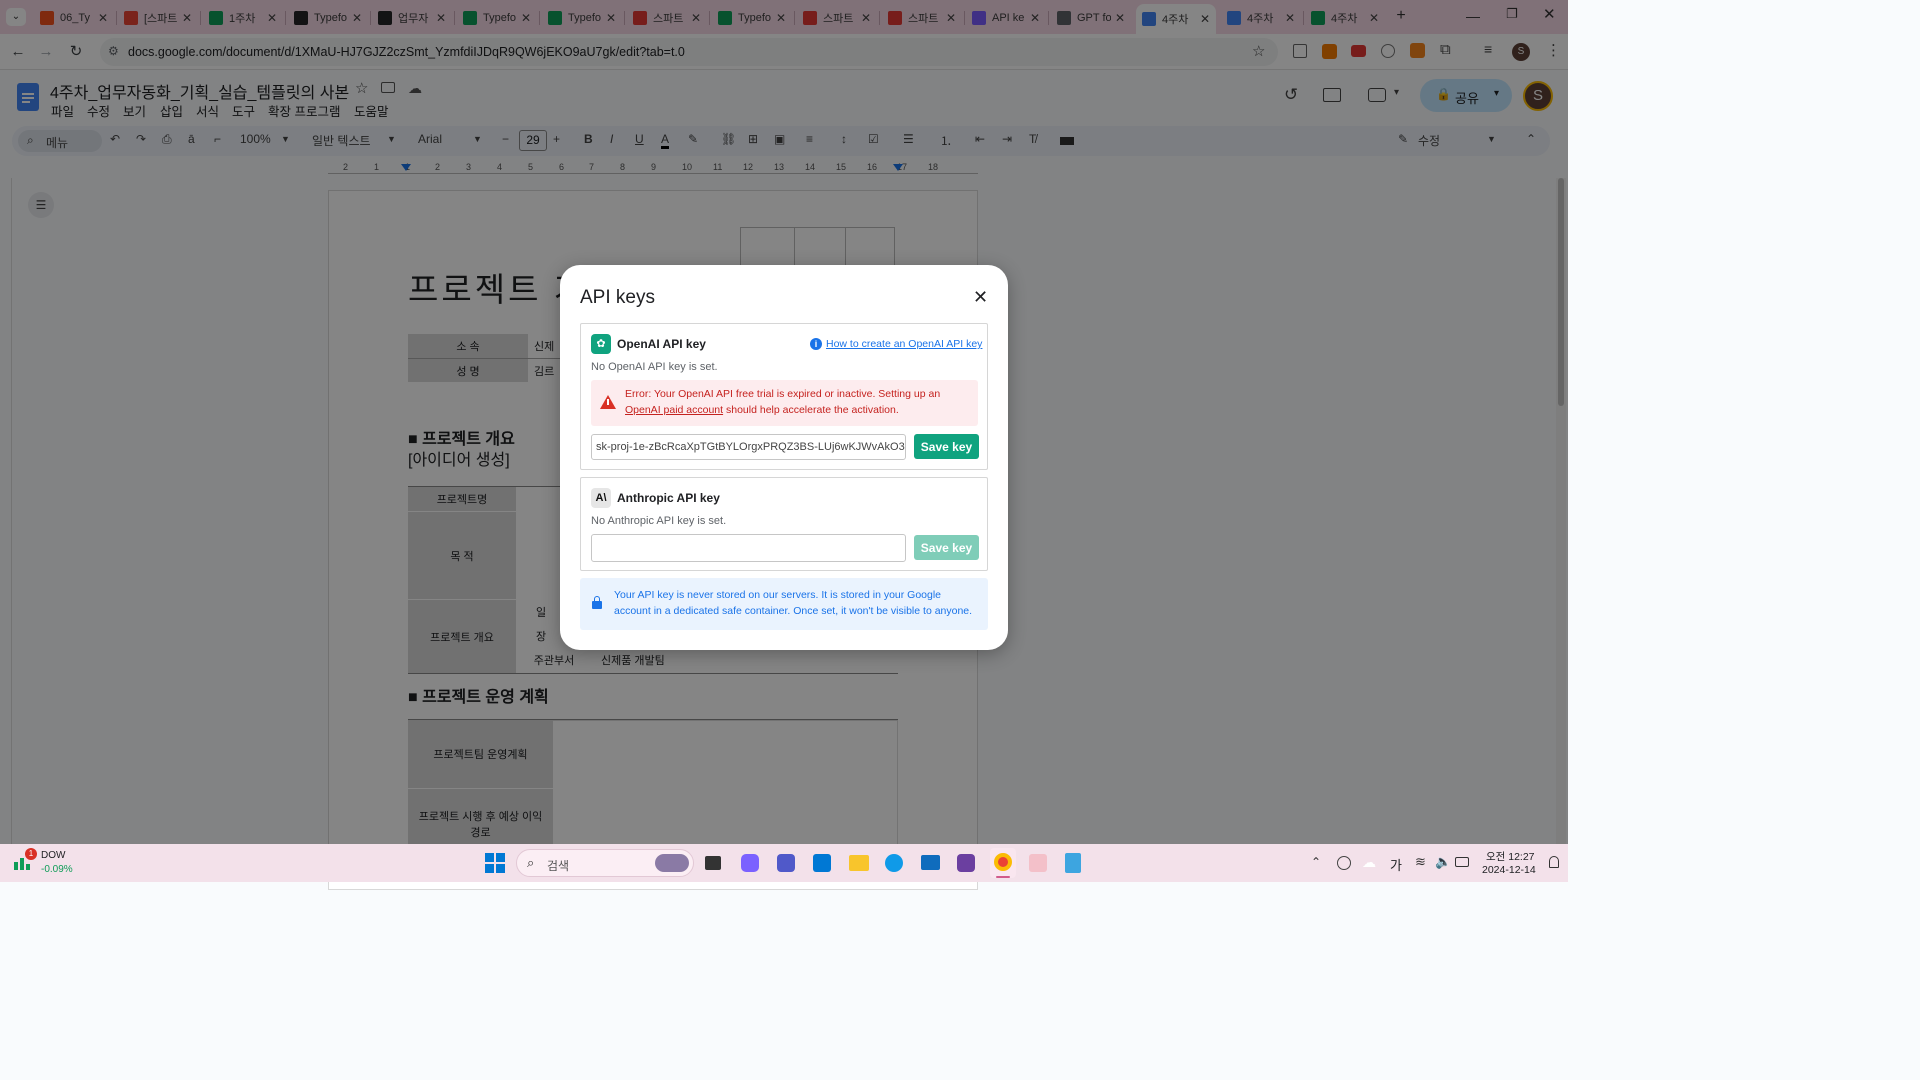  Describe the element at coordinates (822, 863) in the screenshot. I see `store-icon` at that location.